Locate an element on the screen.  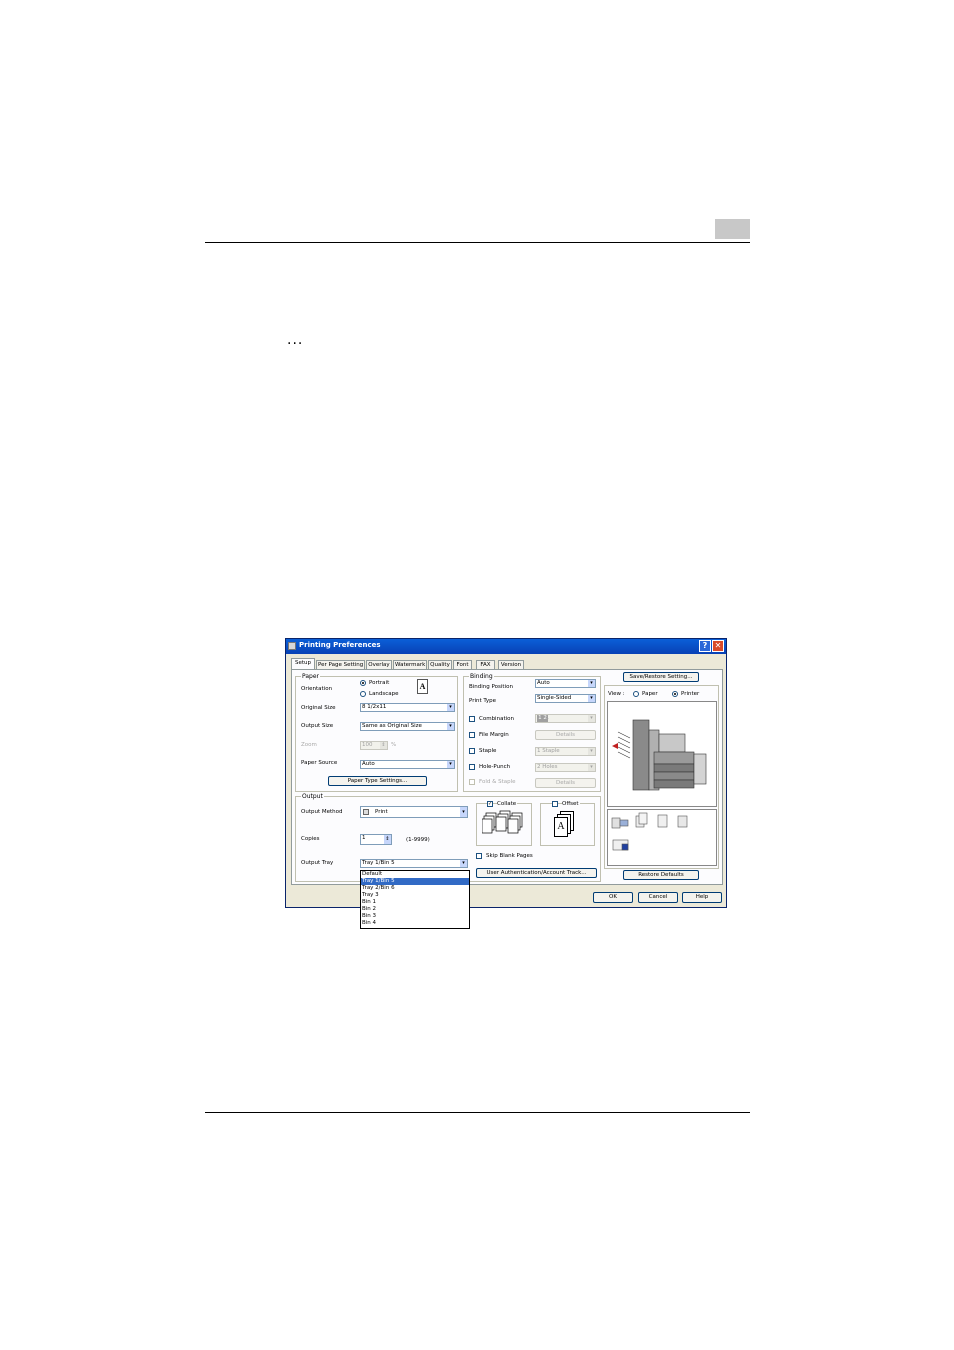
tab-watermark: Watermark is located at coordinates (410, 664).